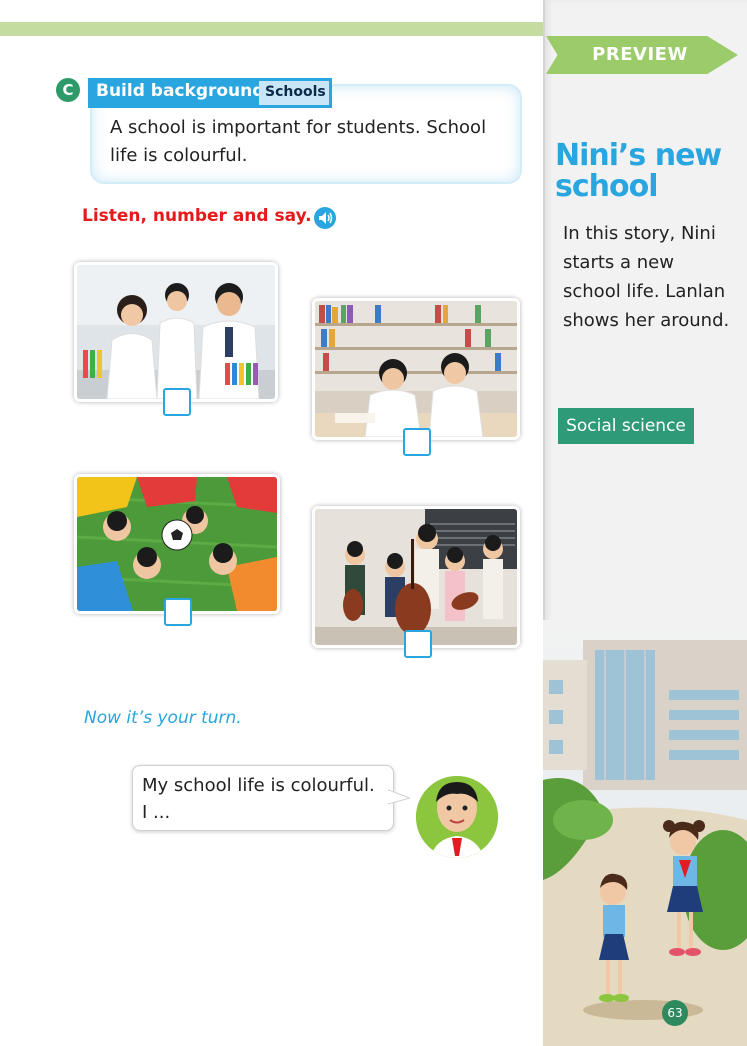  What do you see at coordinates (325, 218) in the screenshot?
I see `speaker-icon` at bounding box center [325, 218].